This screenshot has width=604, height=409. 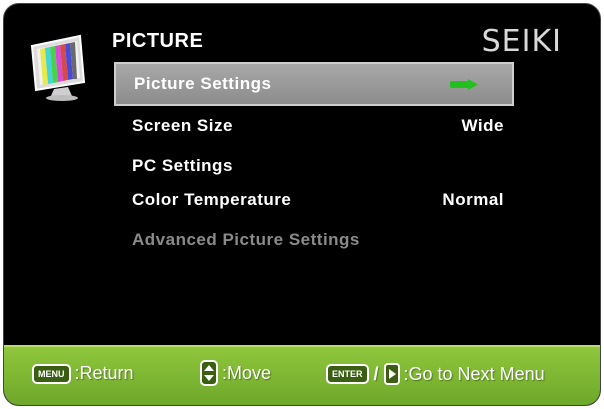 What do you see at coordinates (391, 374) in the screenshot?
I see `right-key-icon` at bounding box center [391, 374].